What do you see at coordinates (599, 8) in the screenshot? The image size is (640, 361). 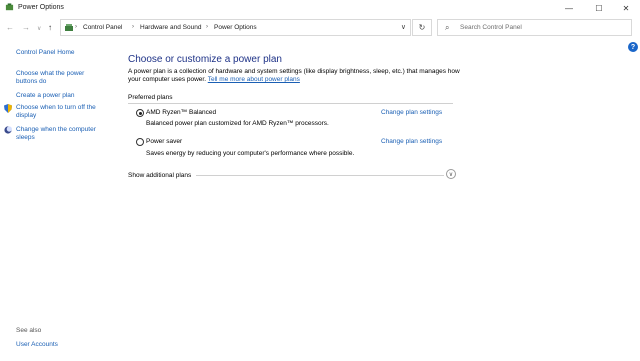 I see `maximize-button: ☐` at bounding box center [599, 8].